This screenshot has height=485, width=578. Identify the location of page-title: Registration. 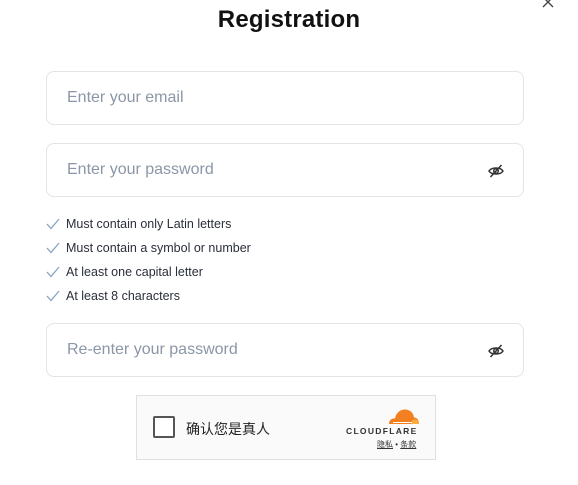
(289, 19).